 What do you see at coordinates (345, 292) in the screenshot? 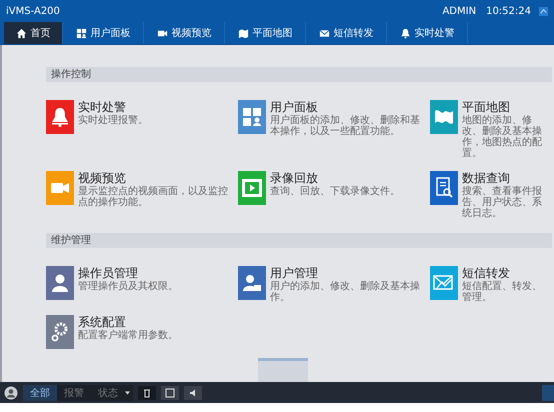
I see `module-description: 用户的添加、修改、删除及基本操作。` at bounding box center [345, 292].